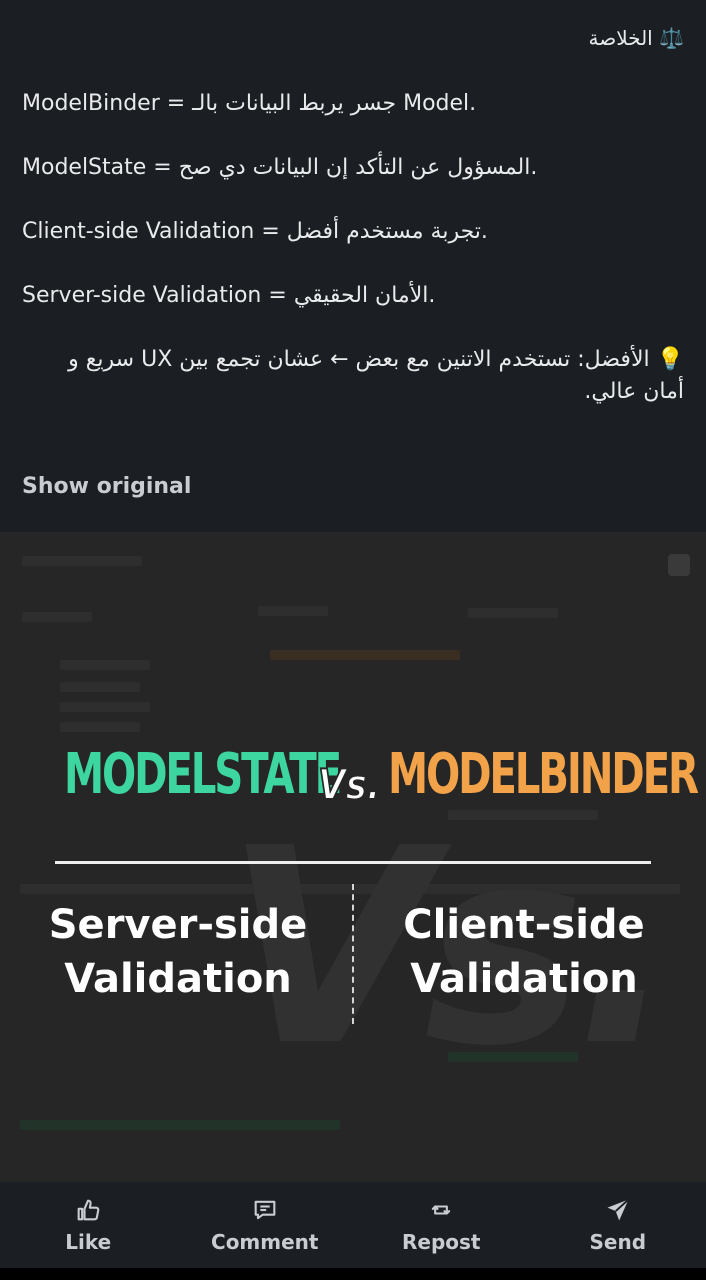 This screenshot has height=1280, width=706. What do you see at coordinates (178, 952) in the screenshot?
I see `banner-server-side-label: Server-side Validation` at bounding box center [178, 952].